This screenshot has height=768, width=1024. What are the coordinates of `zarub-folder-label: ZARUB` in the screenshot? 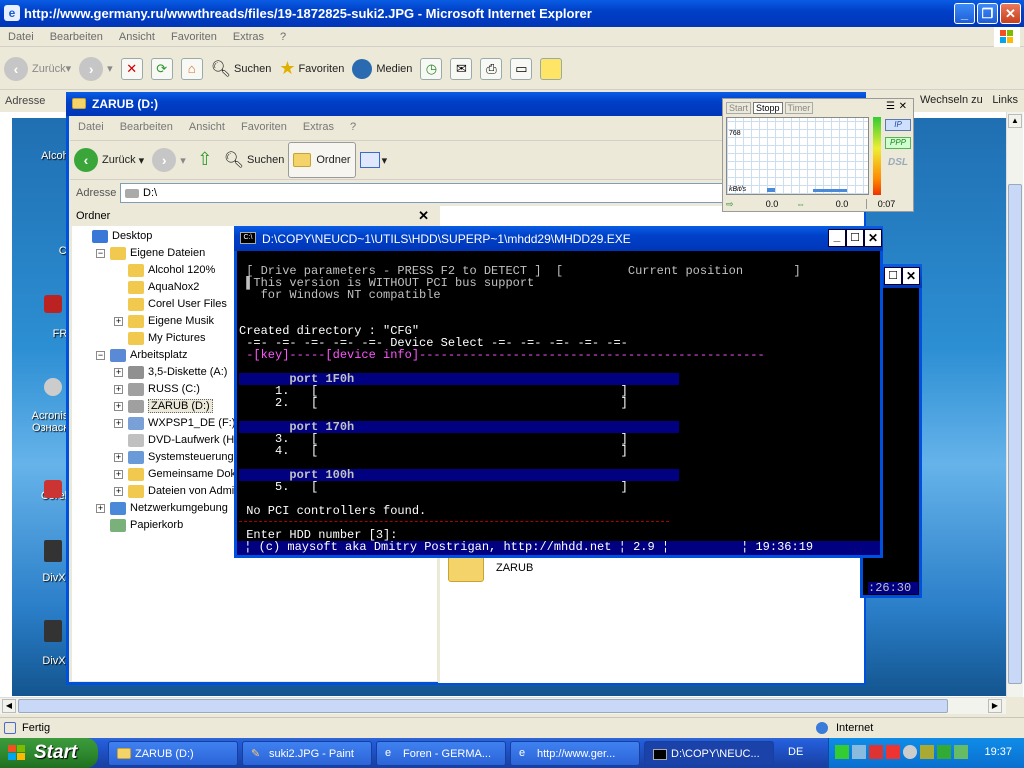 It's located at (514, 568).